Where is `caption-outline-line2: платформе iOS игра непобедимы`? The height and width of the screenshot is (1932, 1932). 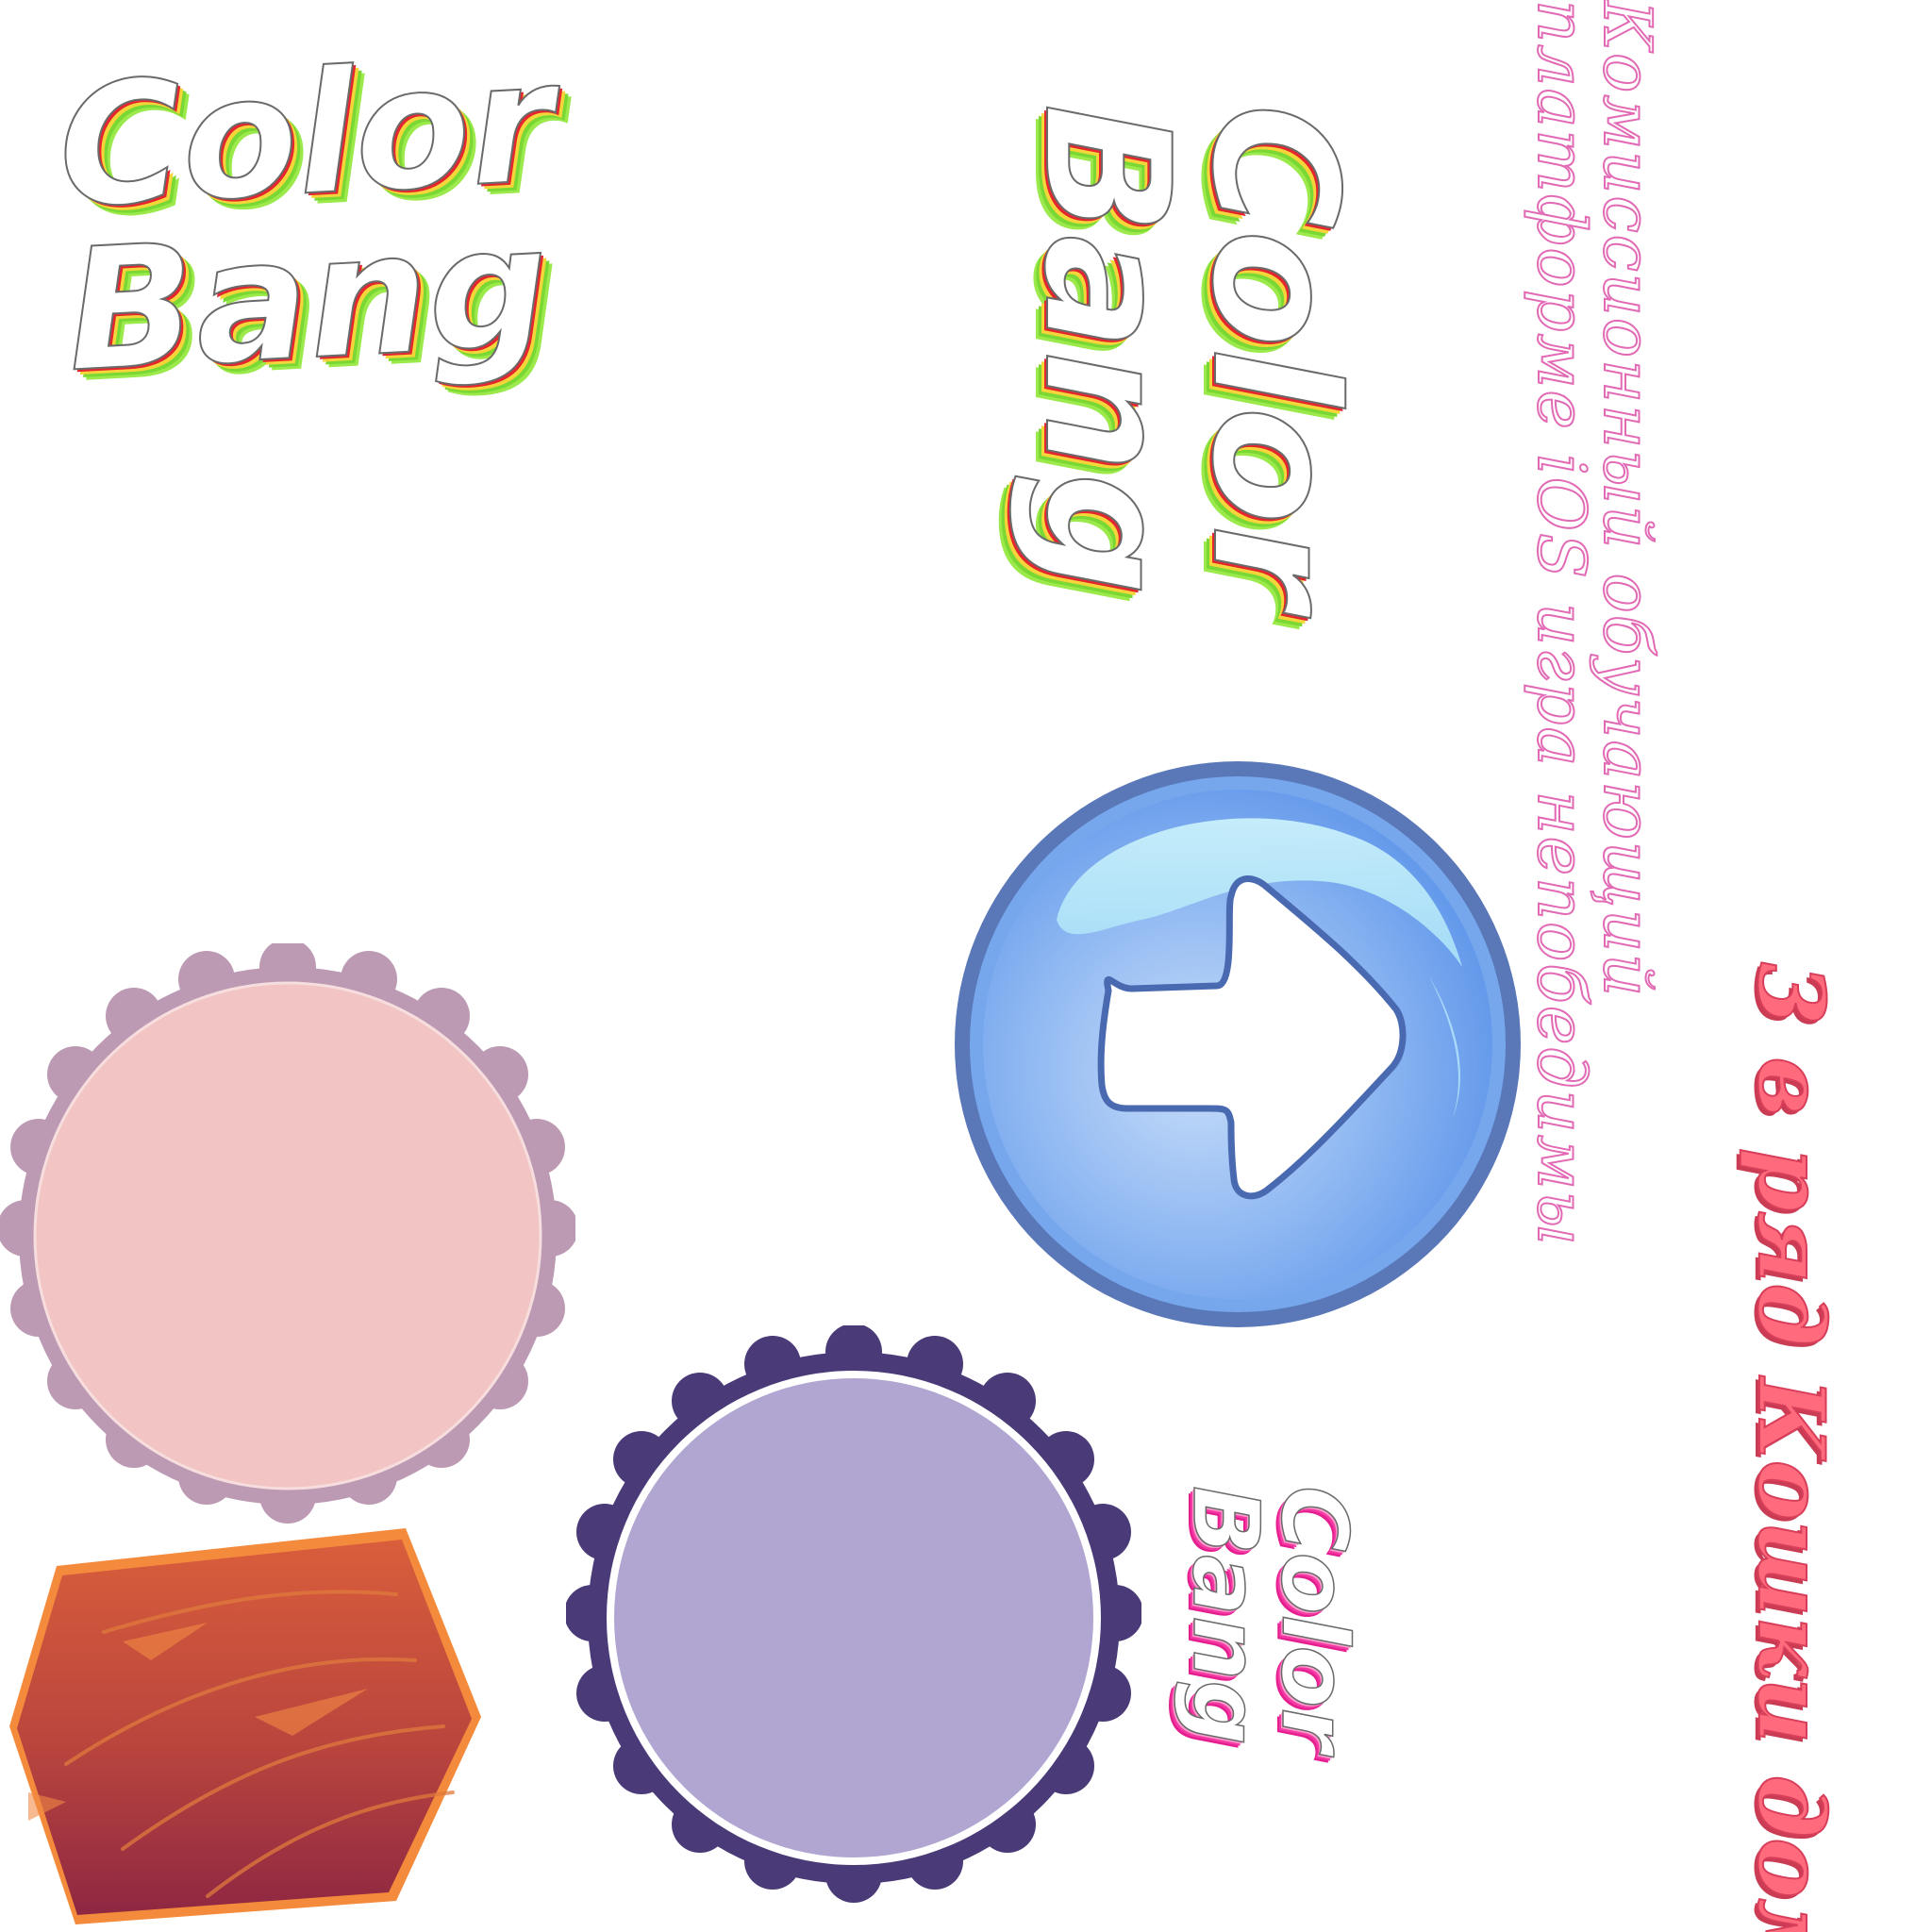 caption-outline-line2: платформе iOS игра непобедимы is located at coordinates (1562, 624).